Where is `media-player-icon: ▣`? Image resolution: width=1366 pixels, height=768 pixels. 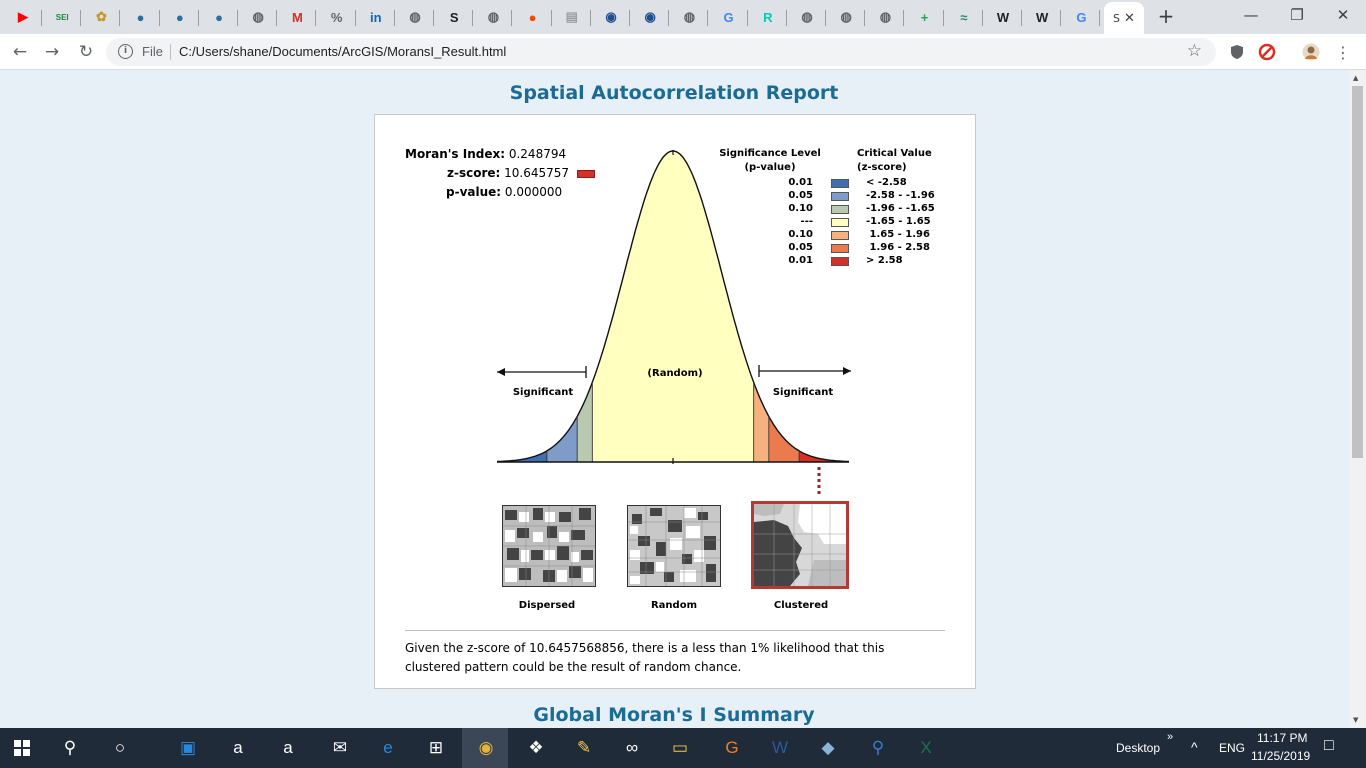
media-player-icon: ▣ is located at coordinates (188, 748).